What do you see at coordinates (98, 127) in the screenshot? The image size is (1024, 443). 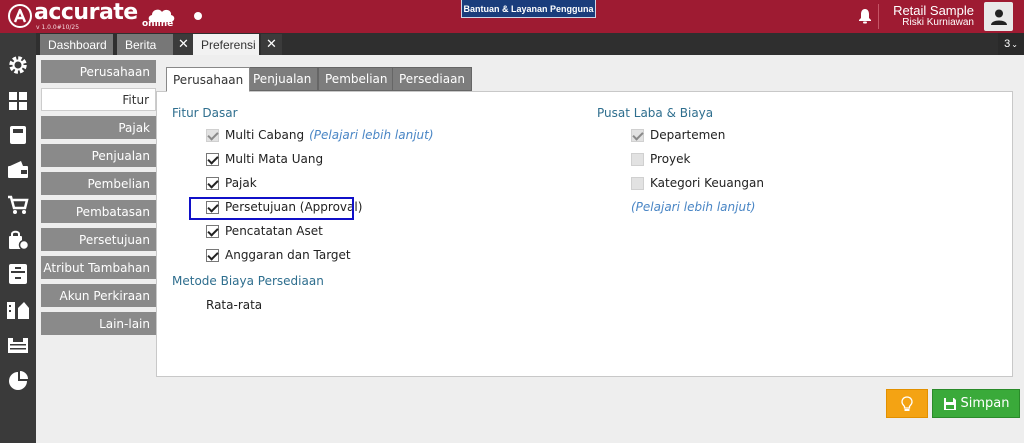 I see `side-item-pajak: Pajak` at bounding box center [98, 127].